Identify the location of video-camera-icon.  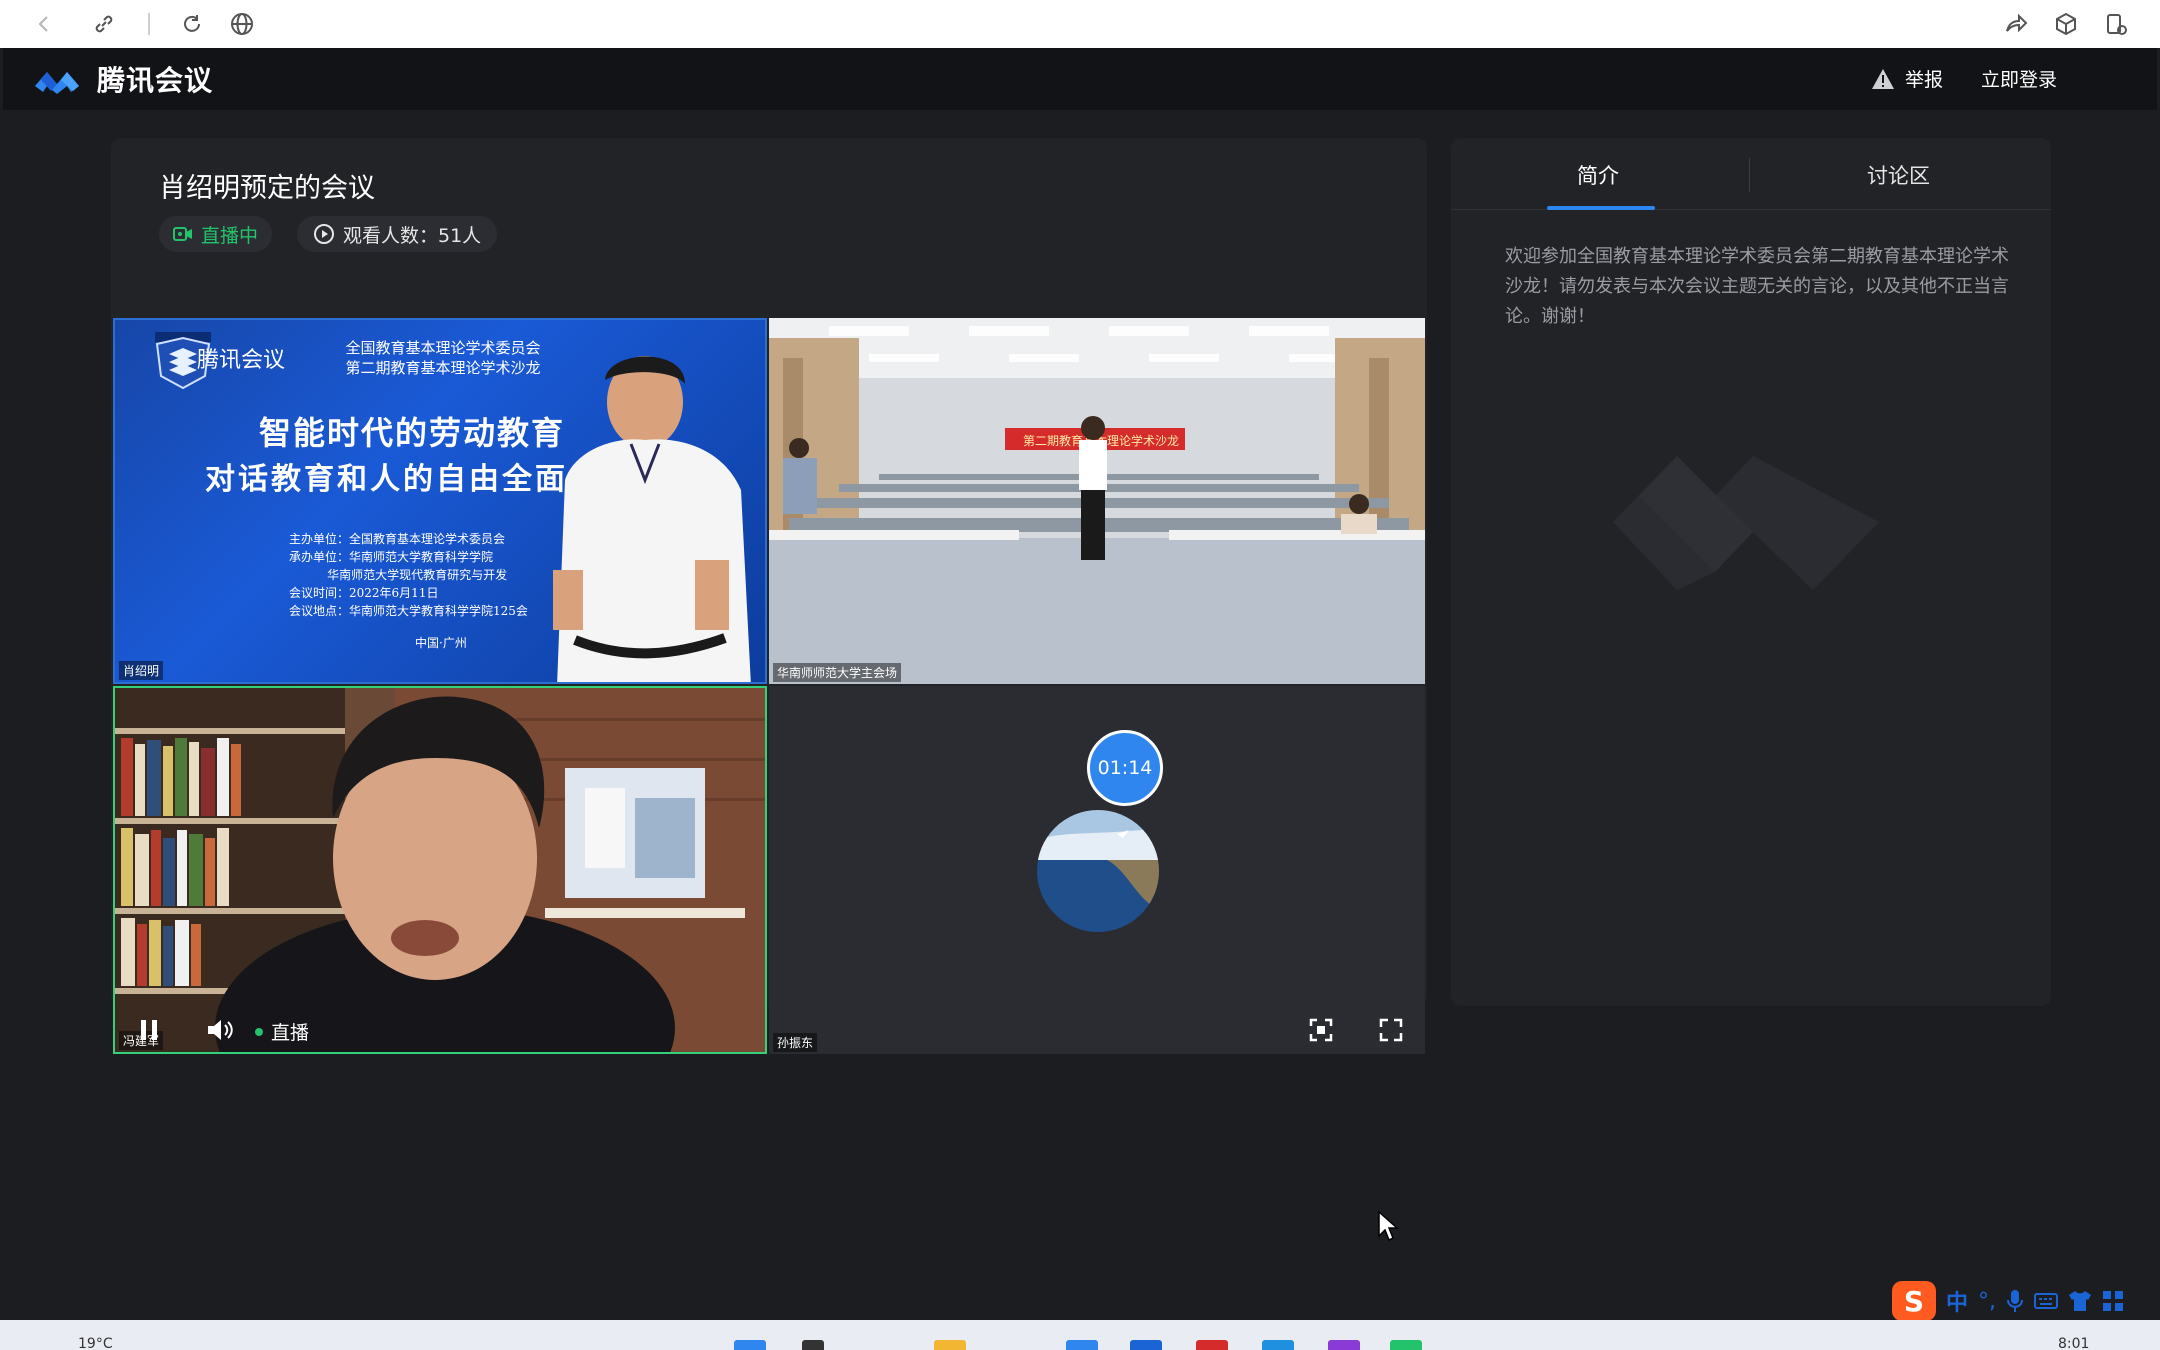
(182, 234).